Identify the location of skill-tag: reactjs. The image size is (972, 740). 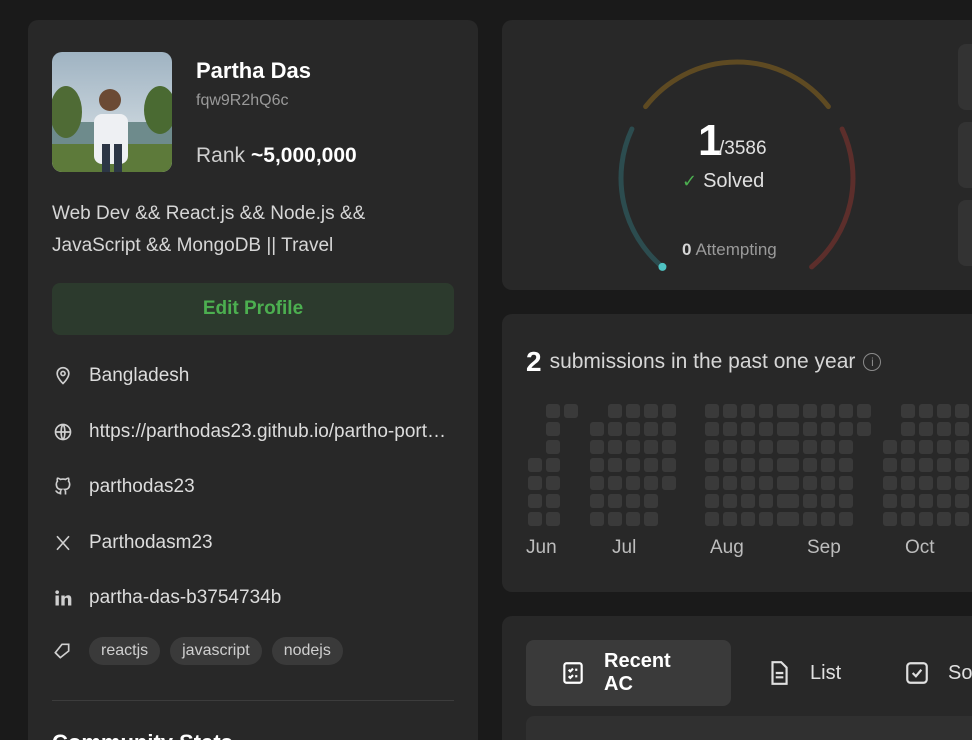
(125, 651).